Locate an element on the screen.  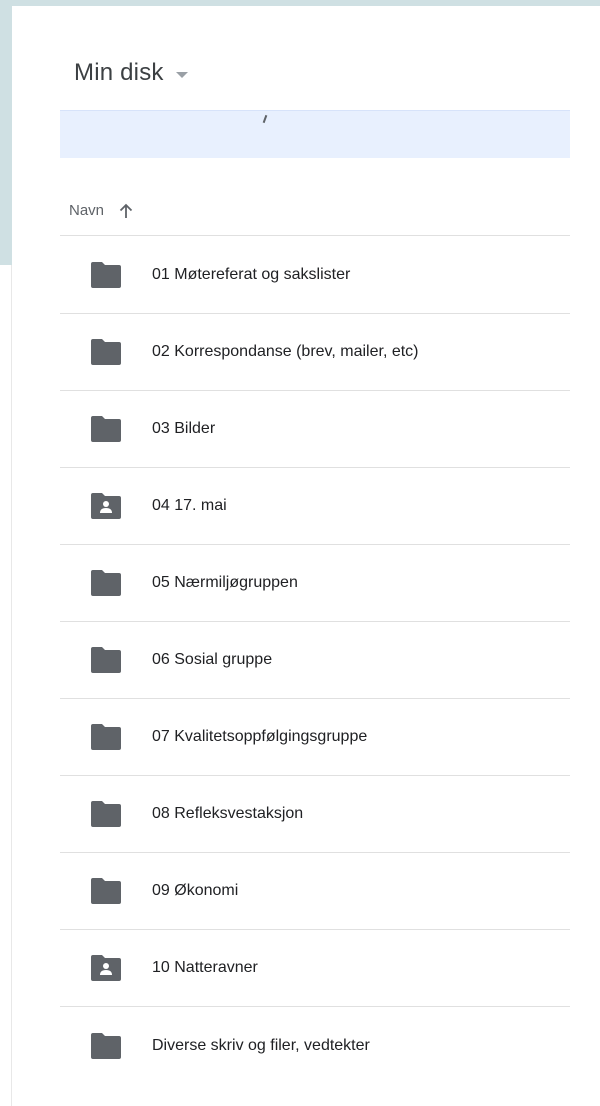
column-header-name: Navn is located at coordinates (86, 210).